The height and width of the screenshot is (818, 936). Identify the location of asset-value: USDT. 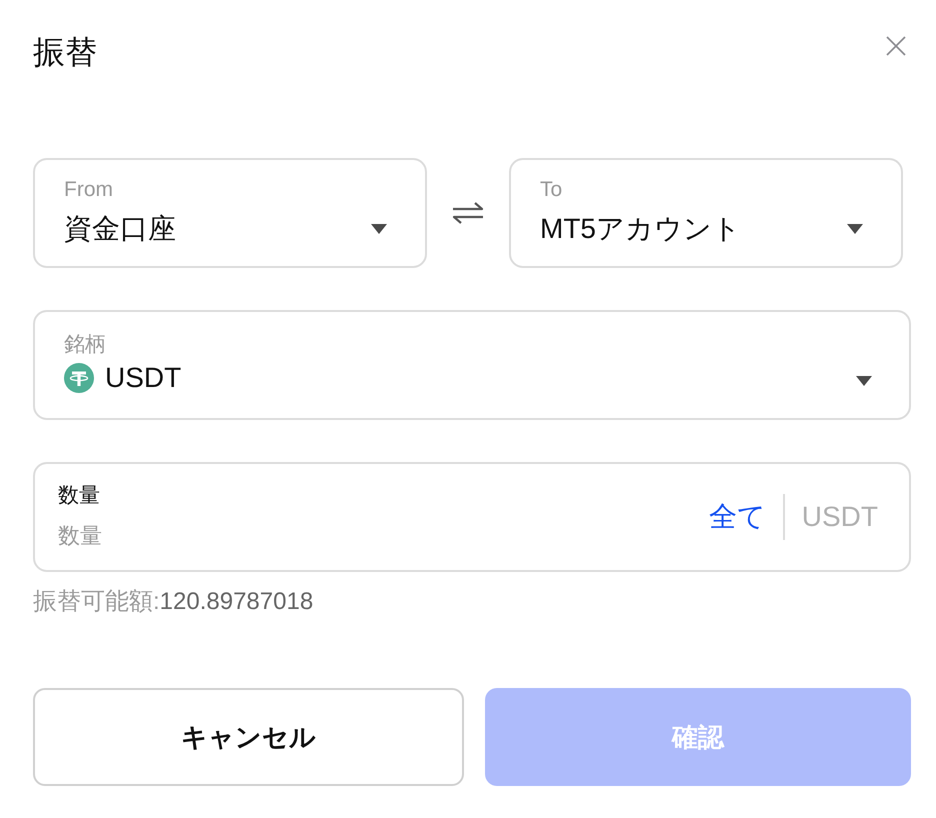
(143, 378).